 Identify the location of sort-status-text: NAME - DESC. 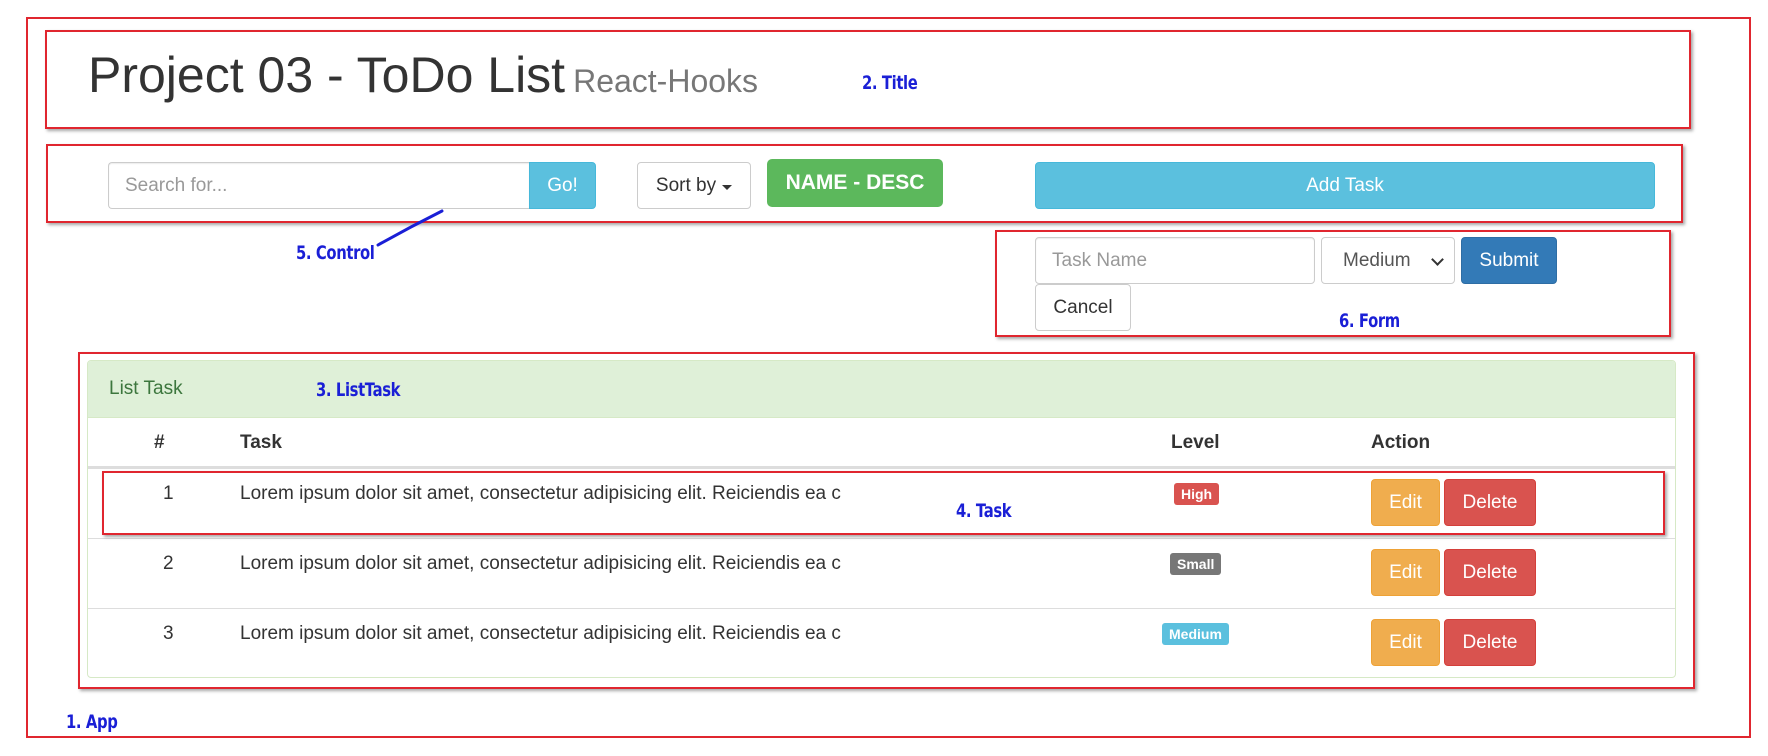
(855, 182).